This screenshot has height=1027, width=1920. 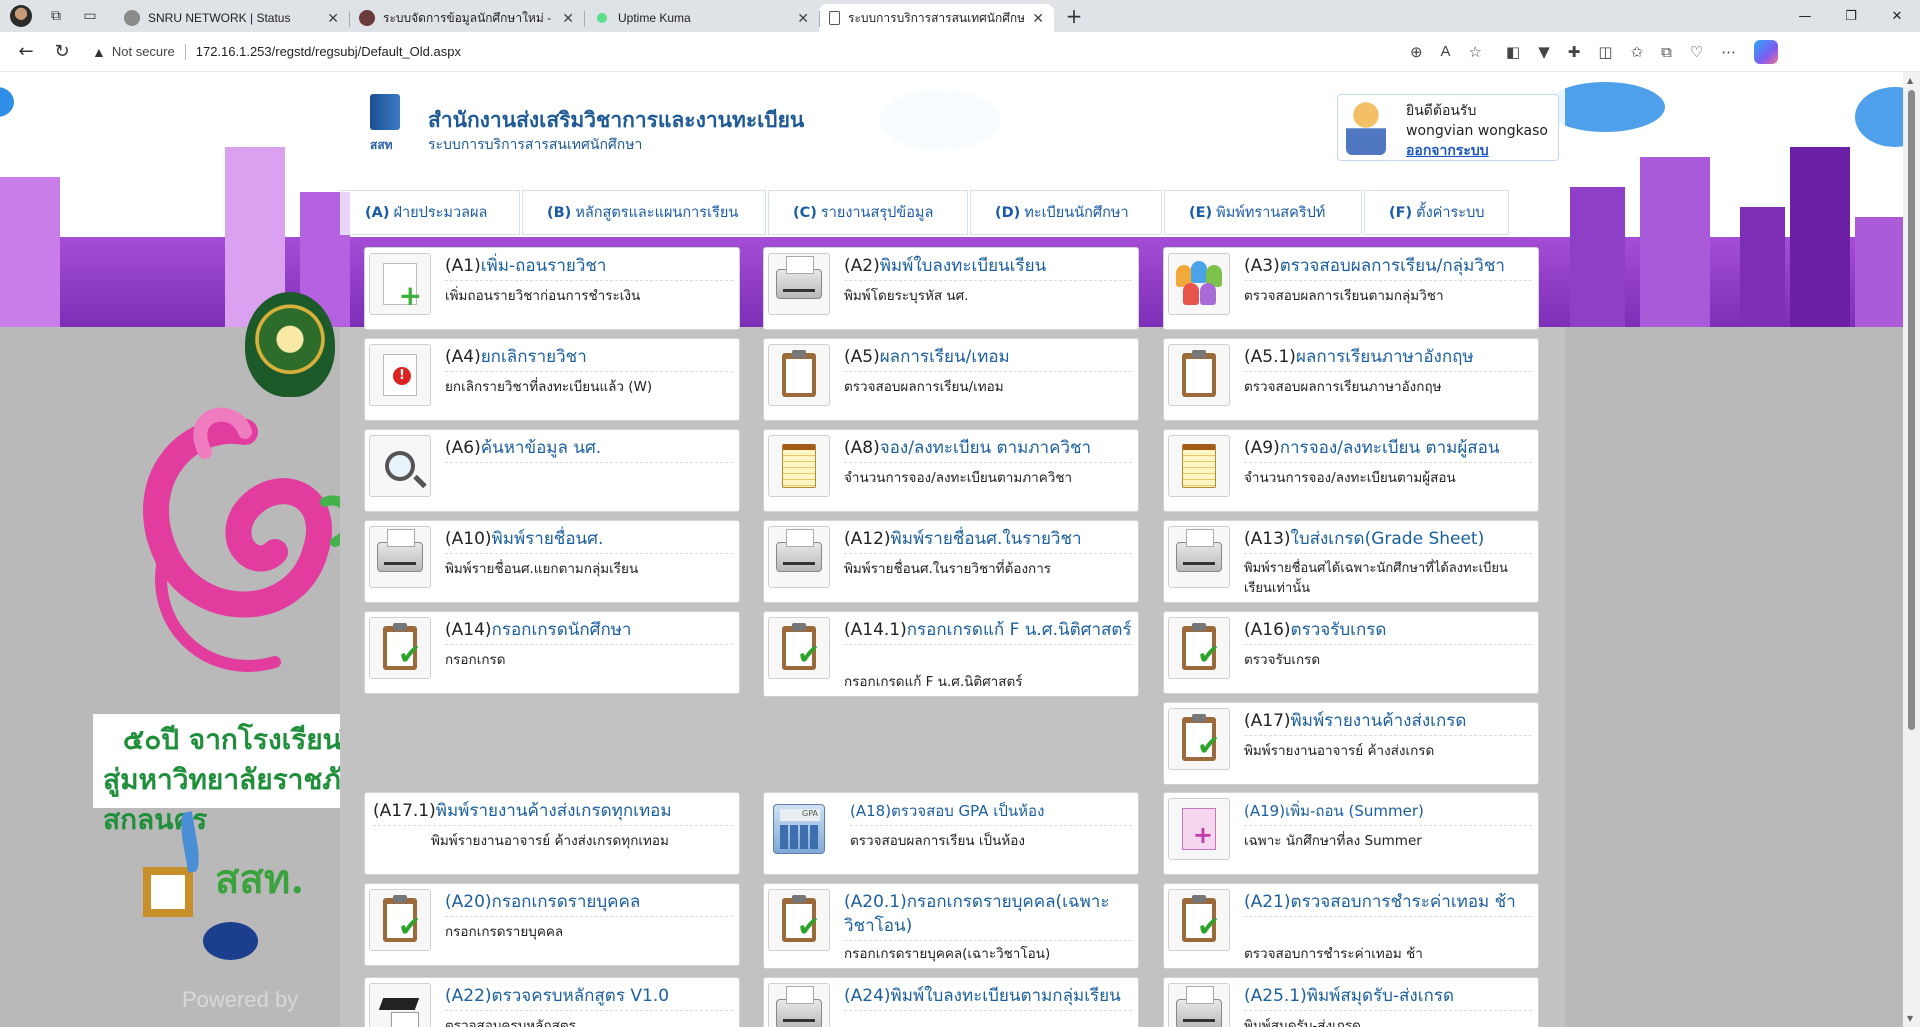 What do you see at coordinates (90, 16) in the screenshot?
I see `tab-actions-icon: ▭` at bounding box center [90, 16].